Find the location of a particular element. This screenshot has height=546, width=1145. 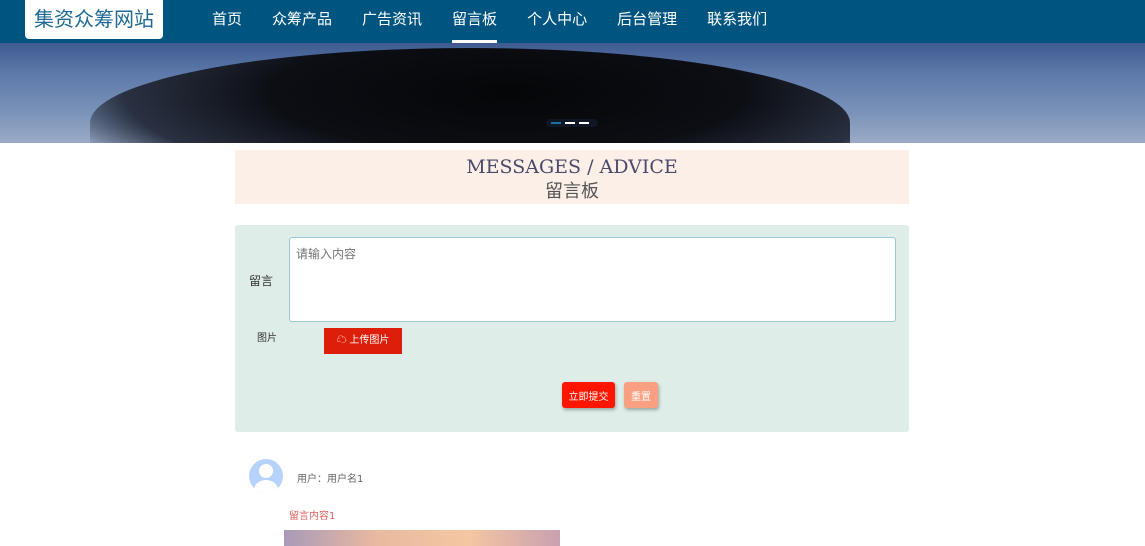

message-input is located at coordinates (592, 279).